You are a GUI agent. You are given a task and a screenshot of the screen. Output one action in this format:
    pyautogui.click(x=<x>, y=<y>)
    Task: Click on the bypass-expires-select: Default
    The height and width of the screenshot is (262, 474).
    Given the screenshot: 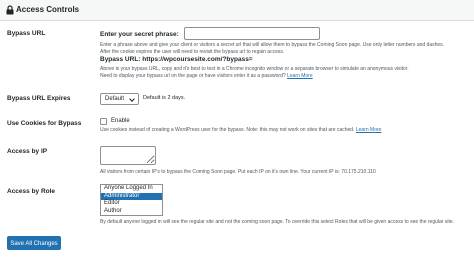 What is the action you would take?
    pyautogui.click(x=119, y=99)
    